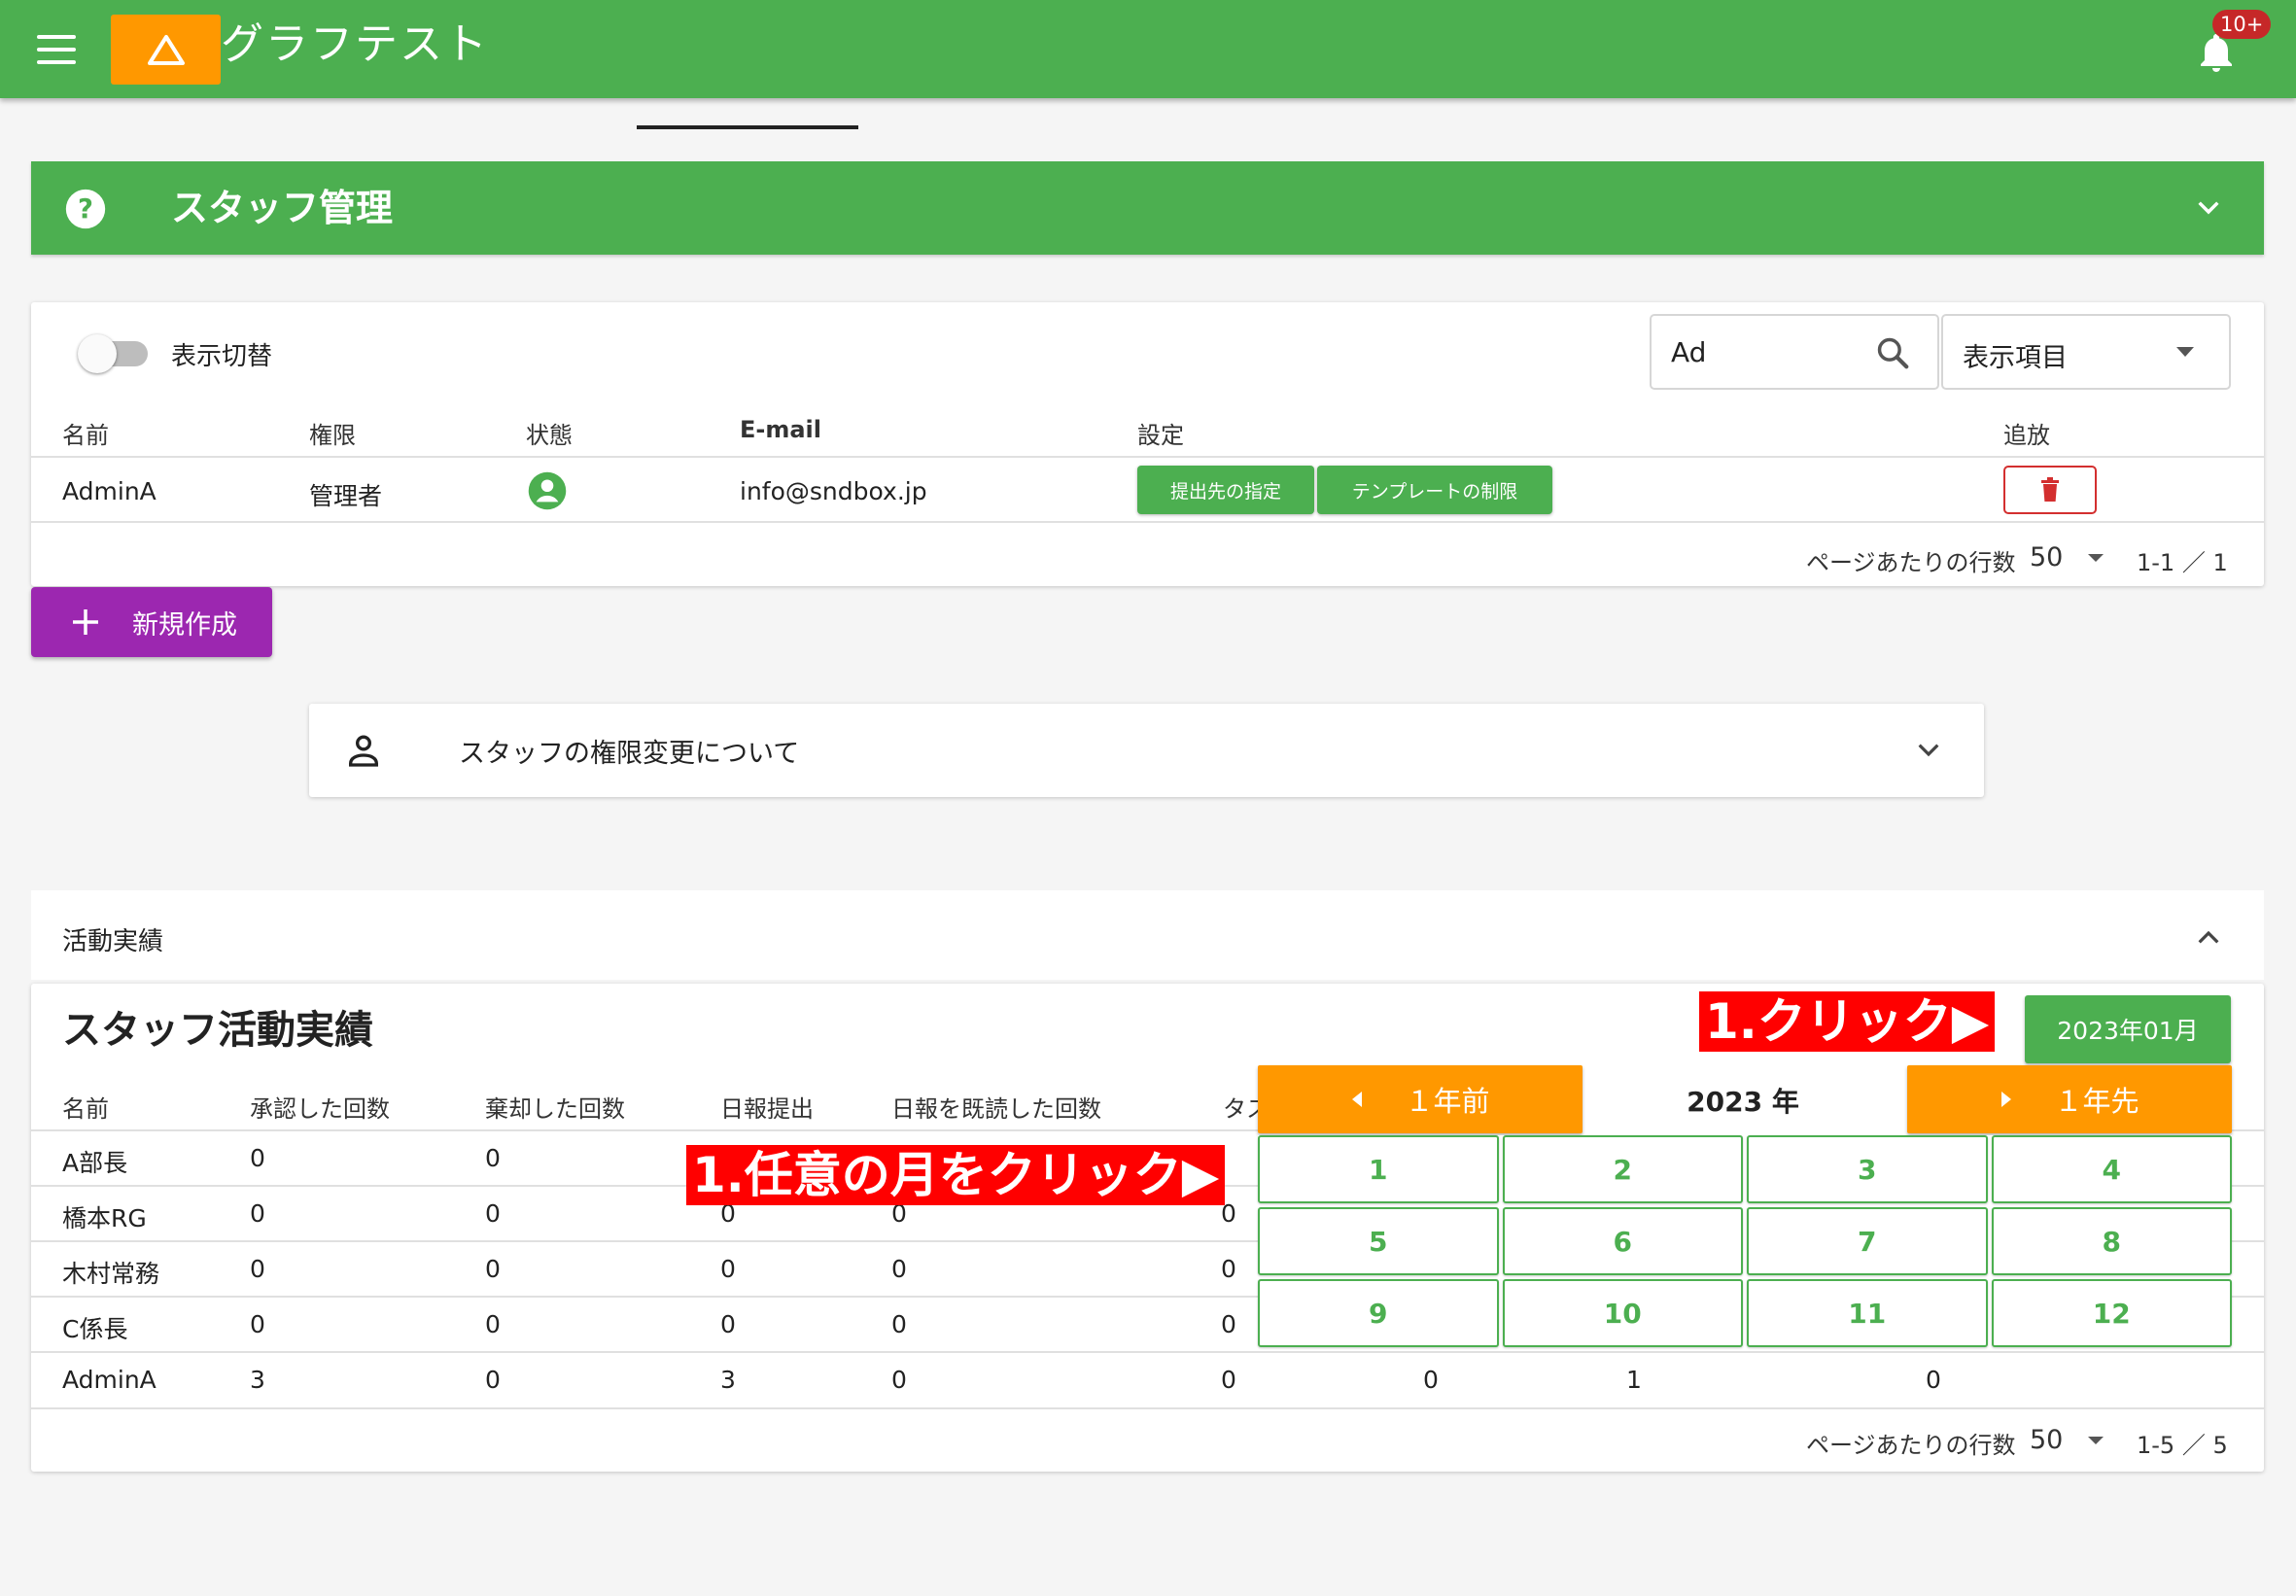  Describe the element at coordinates (355, 44) in the screenshot. I see `app-title: グラフテスト` at that location.